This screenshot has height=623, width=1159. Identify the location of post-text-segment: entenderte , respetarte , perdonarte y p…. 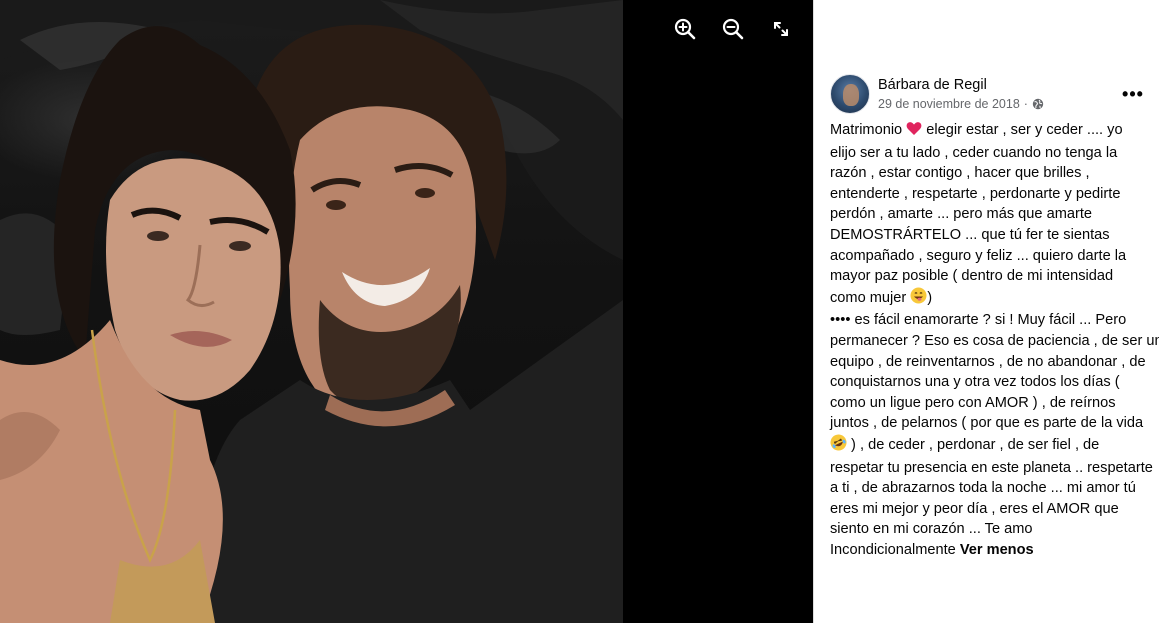
(975, 193).